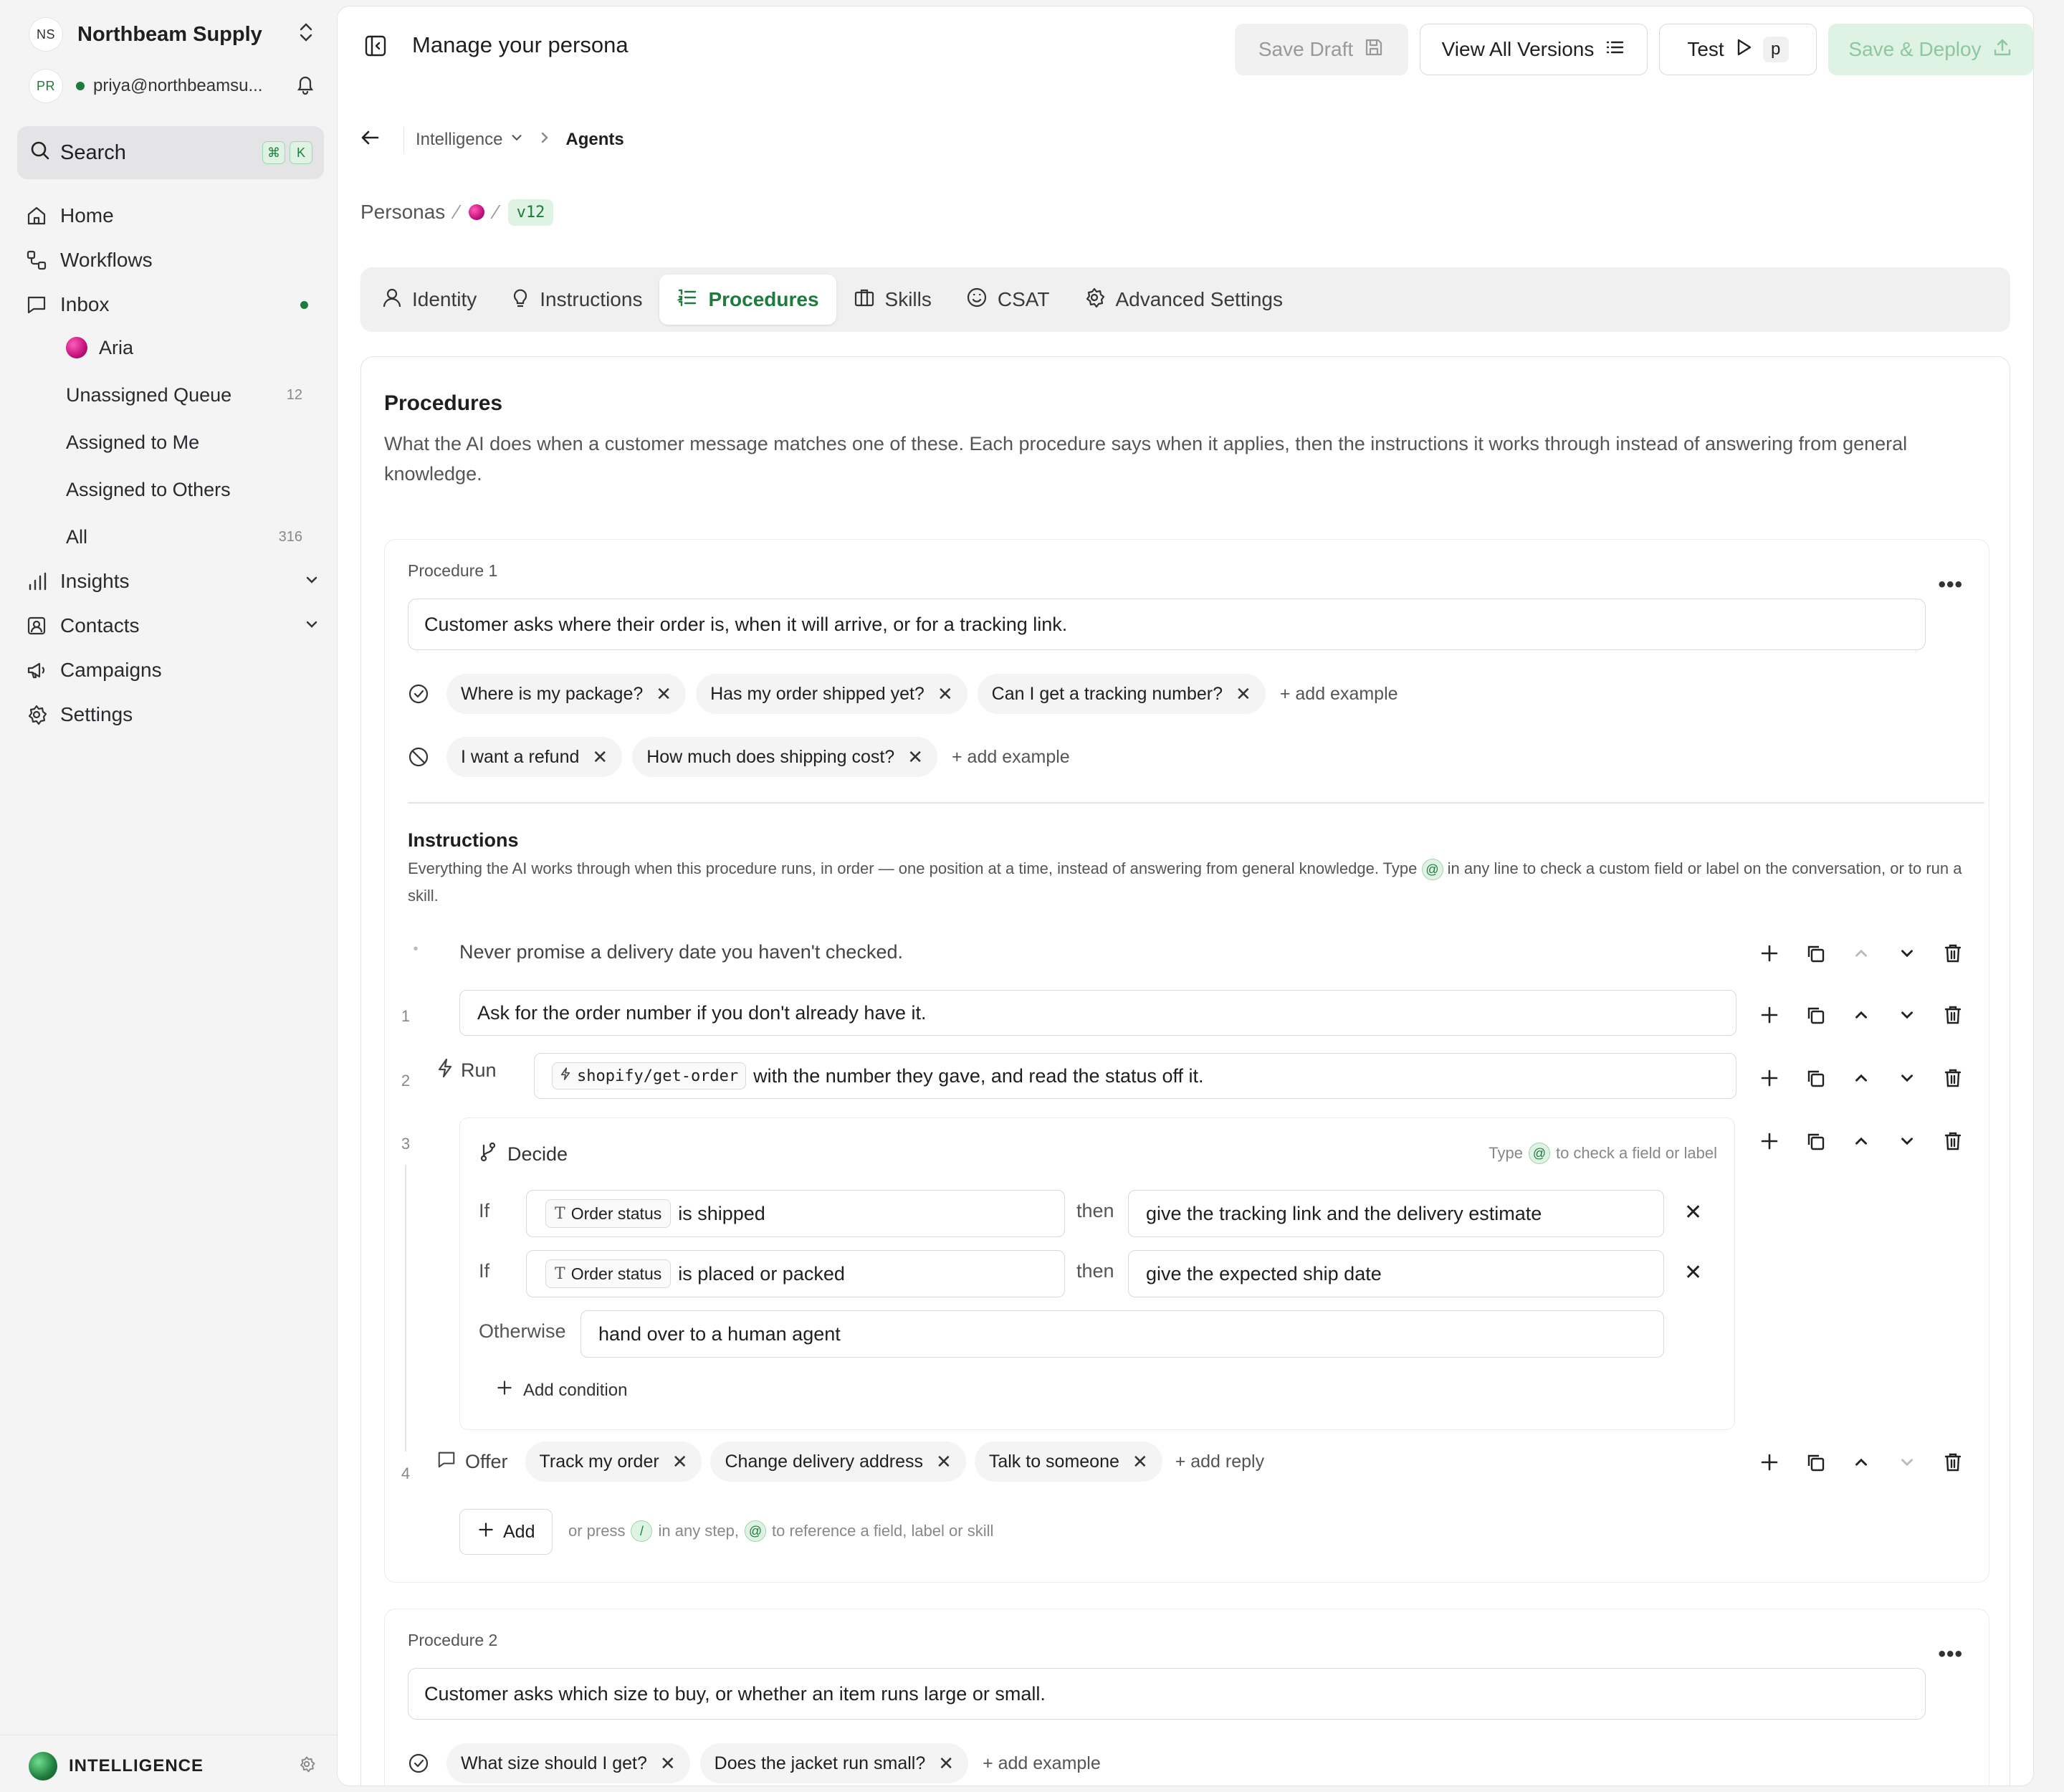 This screenshot has width=2064, height=1792. I want to click on example-chip: Can I get a tracking number? ✕, so click(1121, 694).